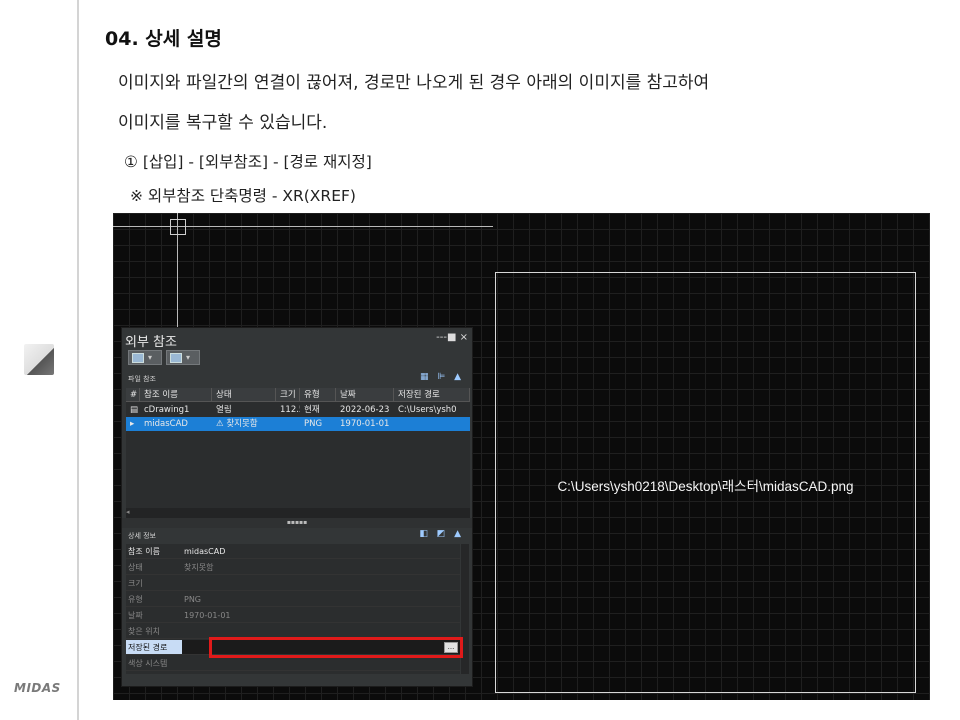 The height and width of the screenshot is (720, 960). Describe the element at coordinates (442, 377) in the screenshot. I see `list-view-icons: ▦ ⊫ ▲` at that location.